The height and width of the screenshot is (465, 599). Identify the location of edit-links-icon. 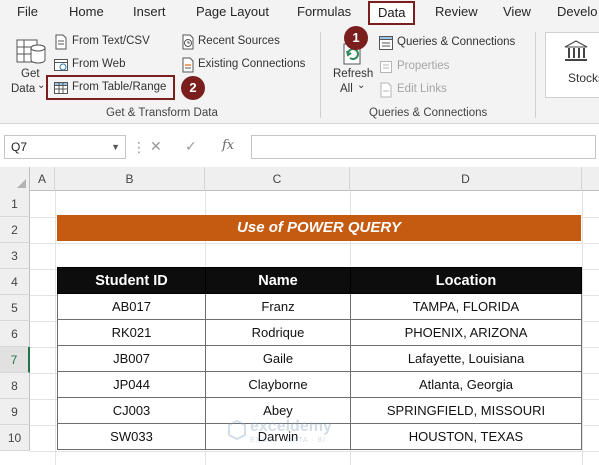
(386, 90).